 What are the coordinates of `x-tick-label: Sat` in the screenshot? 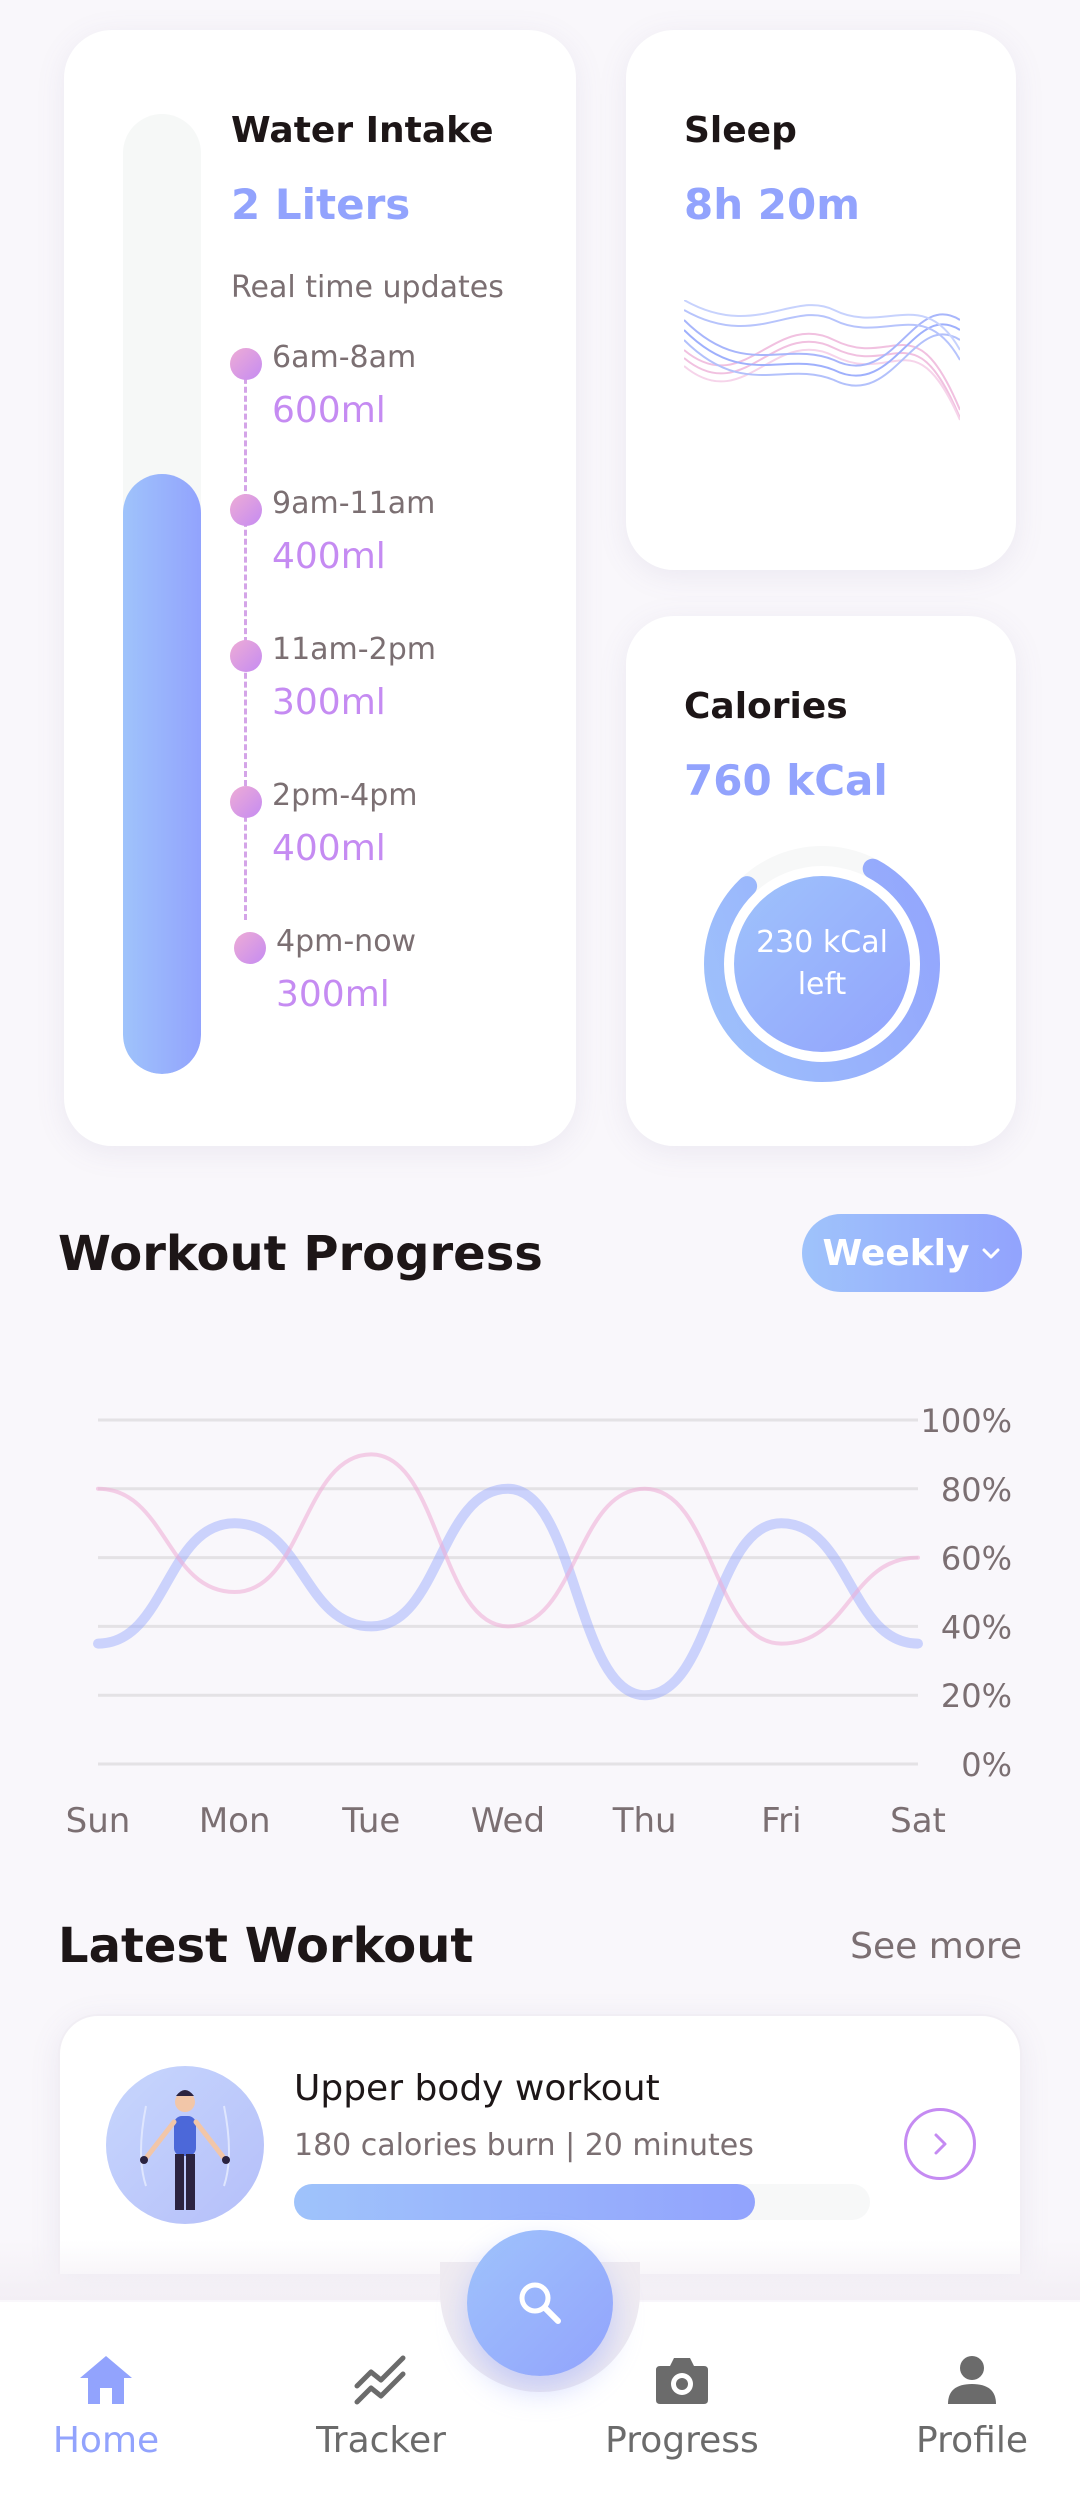 It's located at (918, 1821).